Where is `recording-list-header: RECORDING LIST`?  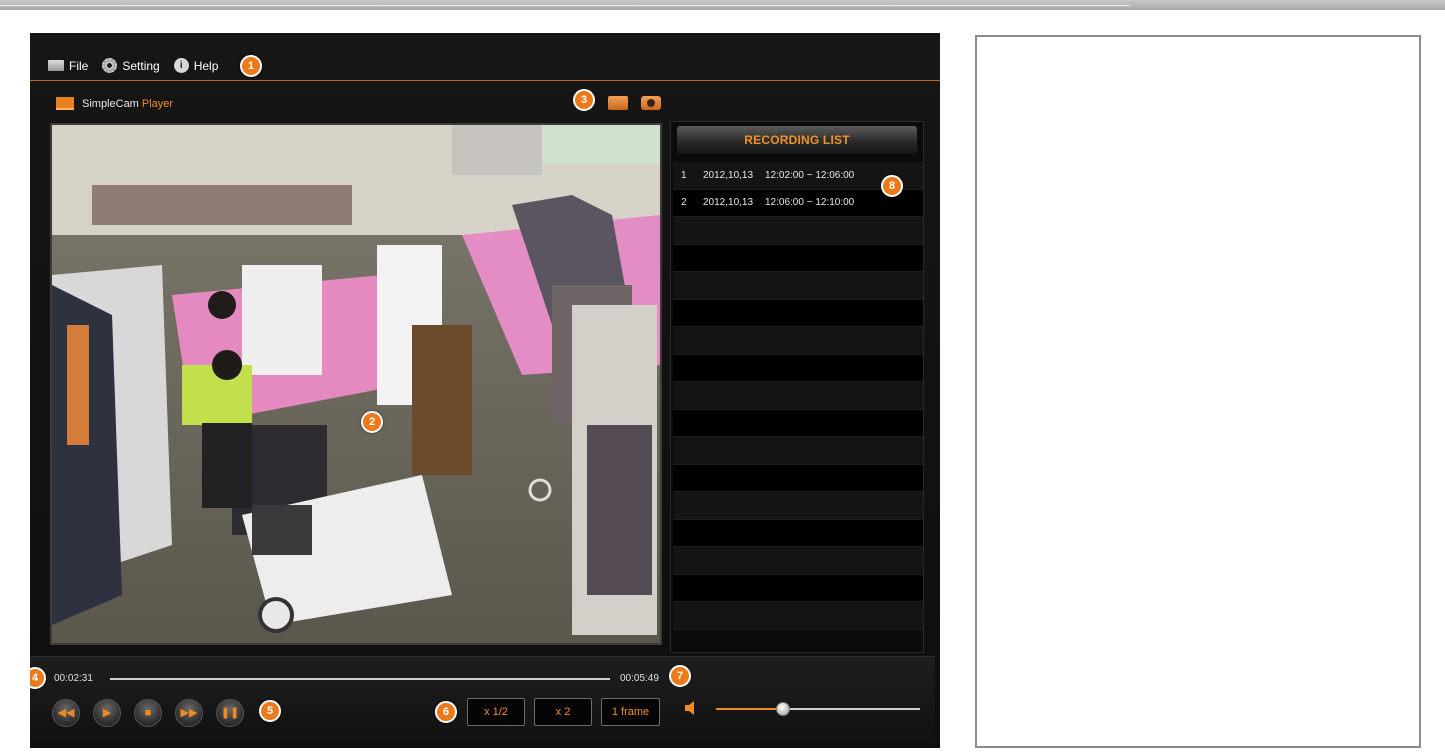
recording-list-header: RECORDING LIST is located at coordinates (797, 140).